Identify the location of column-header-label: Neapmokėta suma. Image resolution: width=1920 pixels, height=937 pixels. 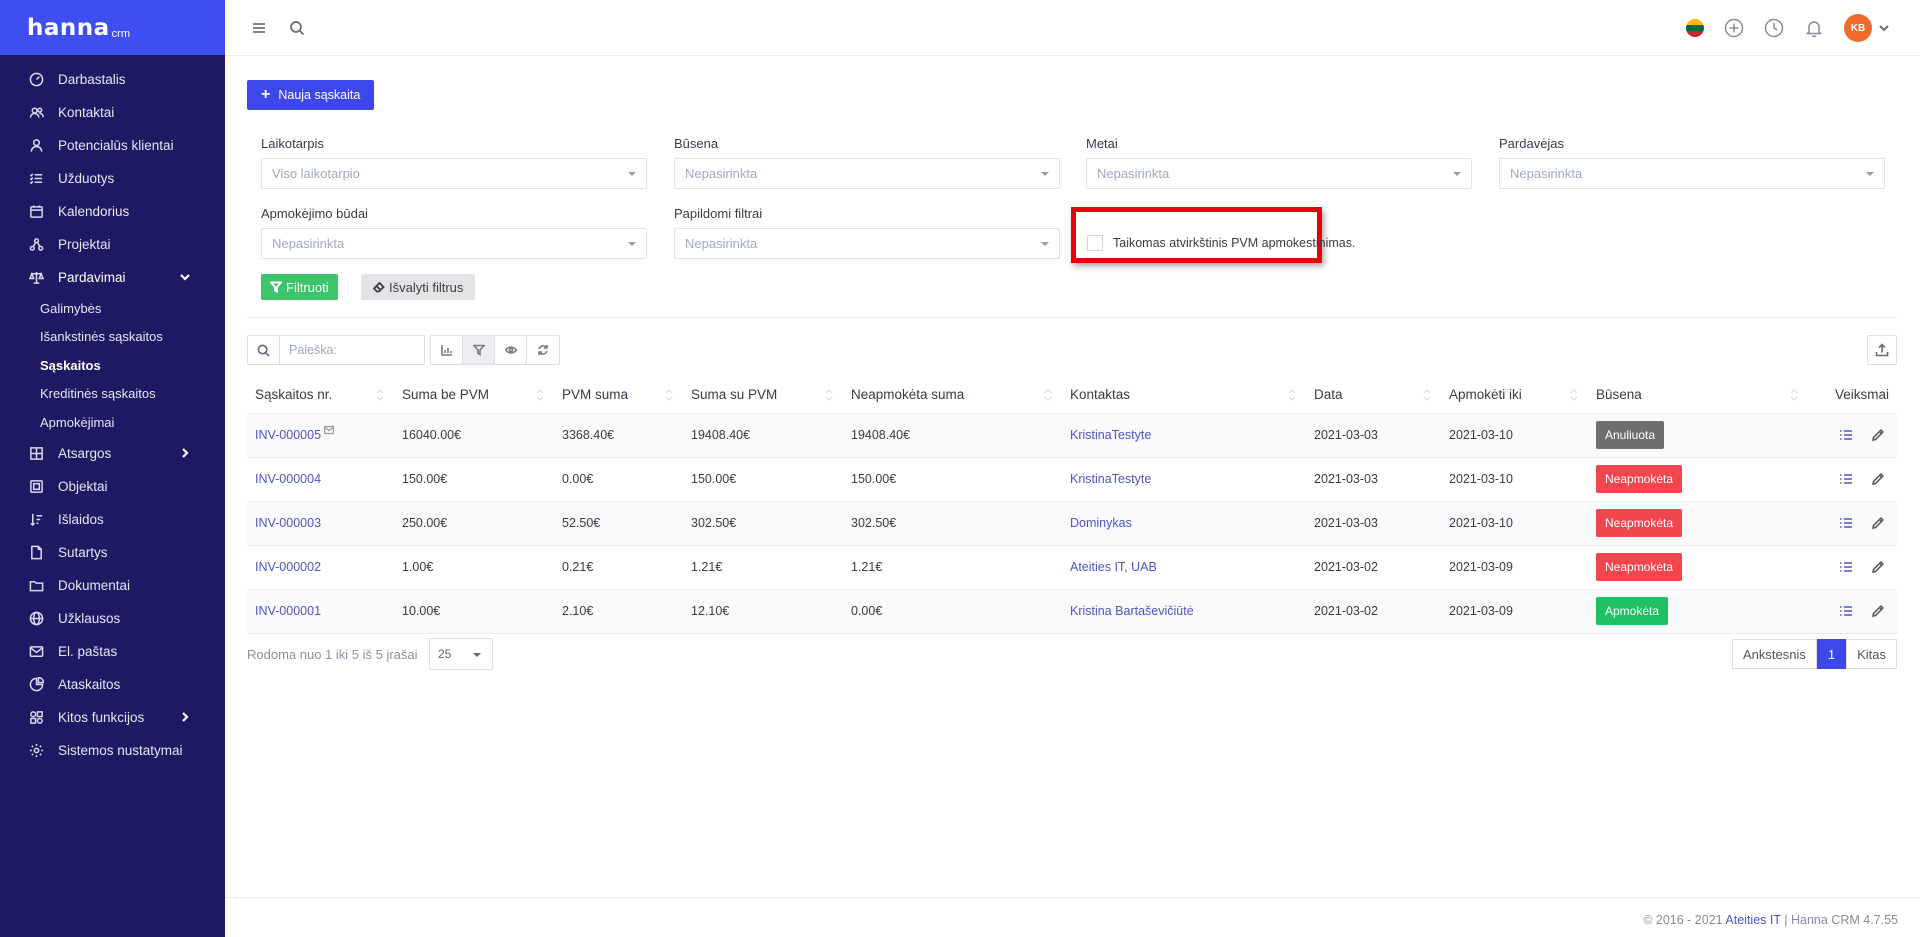
(908, 395).